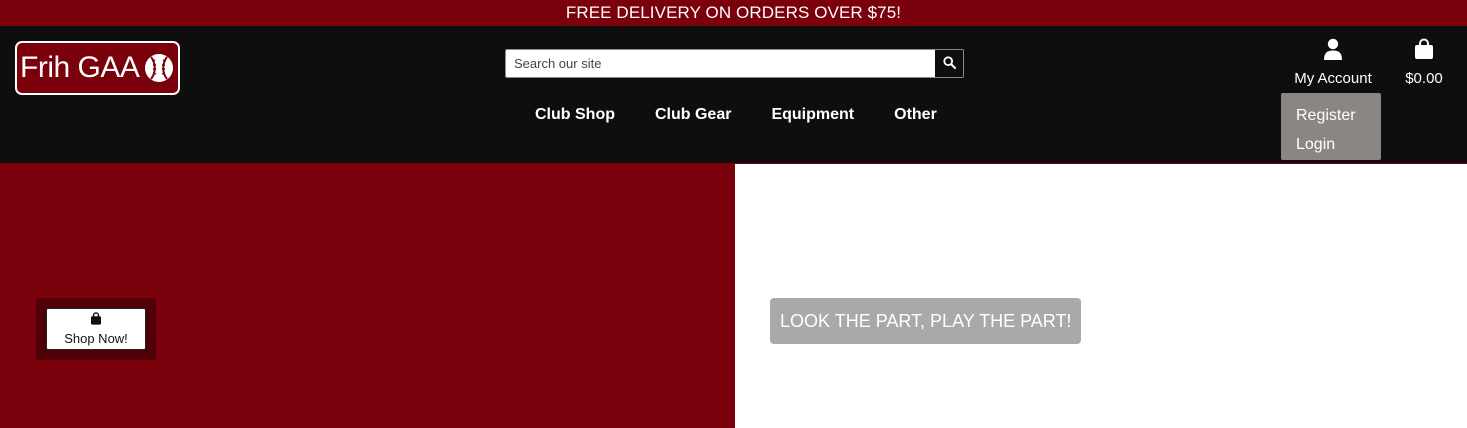 The image size is (1467, 428). I want to click on logo-text: Frih GAA, so click(80, 67).